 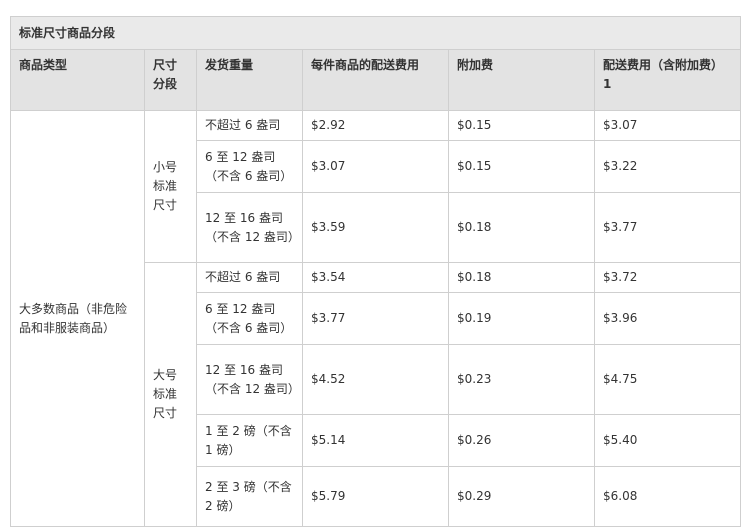 I want to click on surcharge-cell: $0.23, so click(x=521, y=379).